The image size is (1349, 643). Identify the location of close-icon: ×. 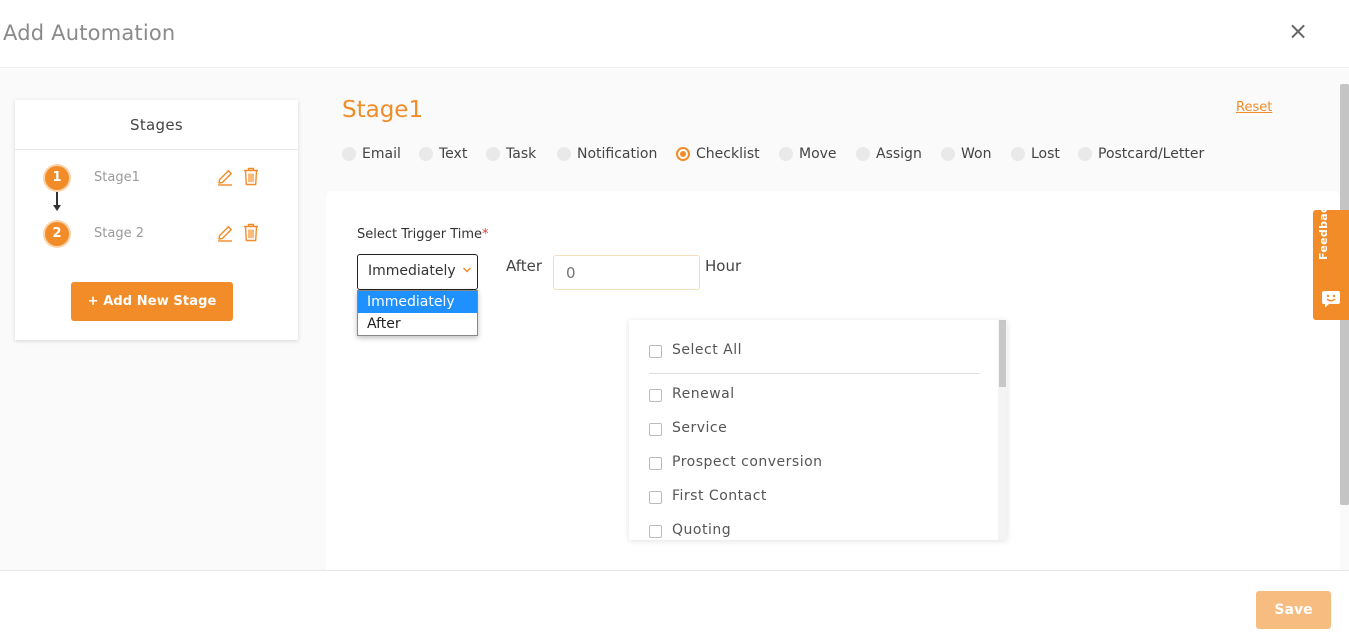
(1298, 31).